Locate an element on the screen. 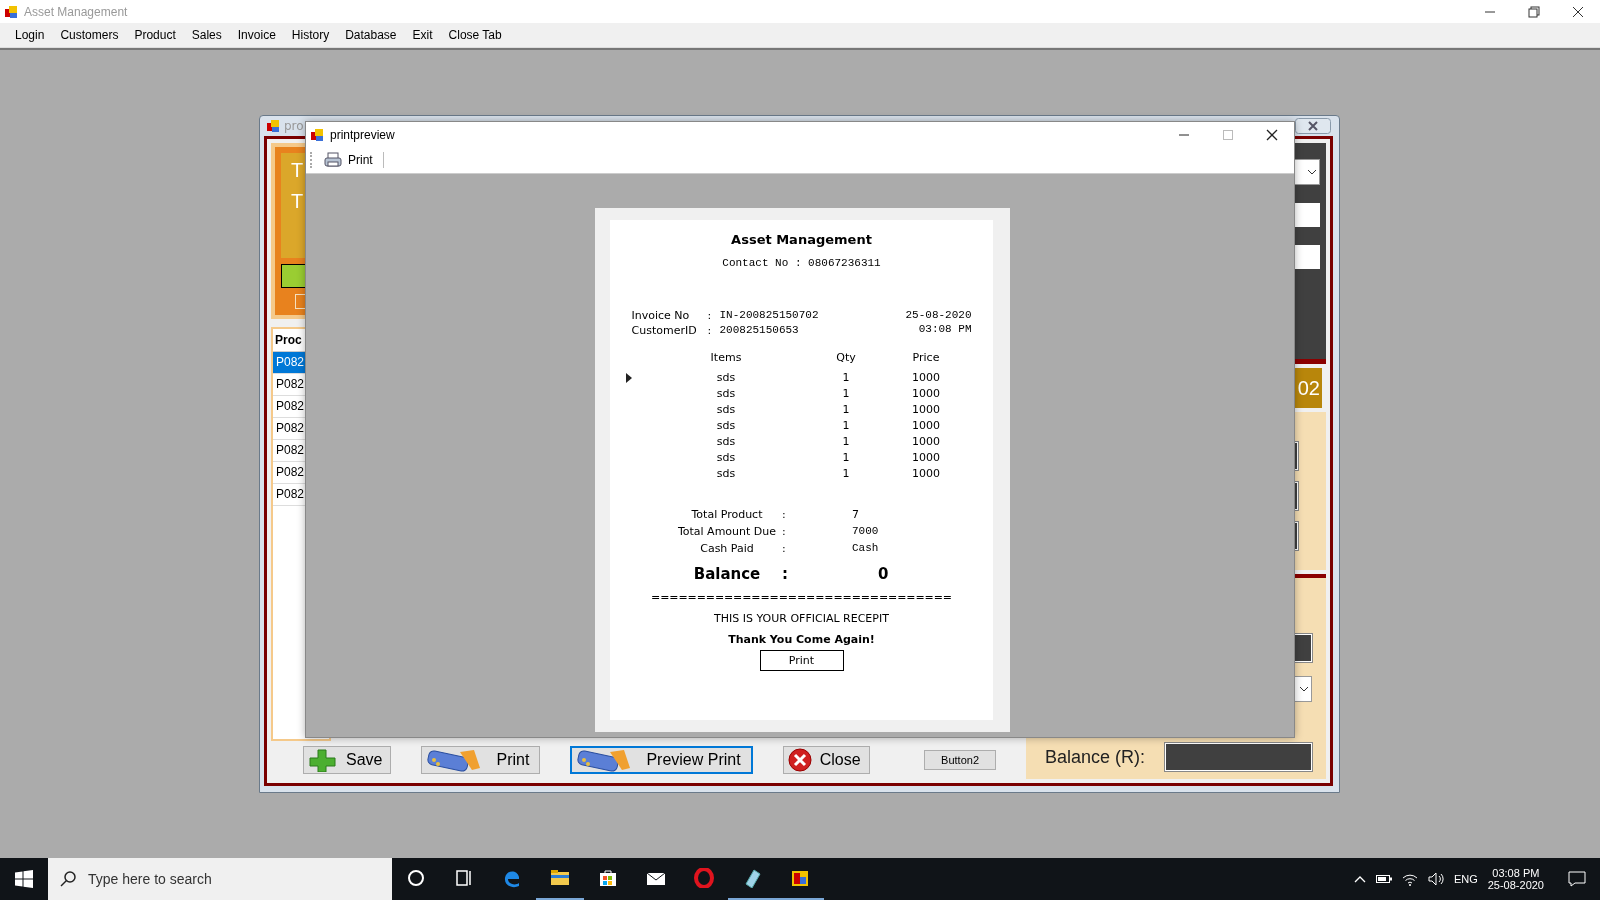 The image size is (1600, 900). thank-you-text: Thank You Come Again! is located at coordinates (801, 639).